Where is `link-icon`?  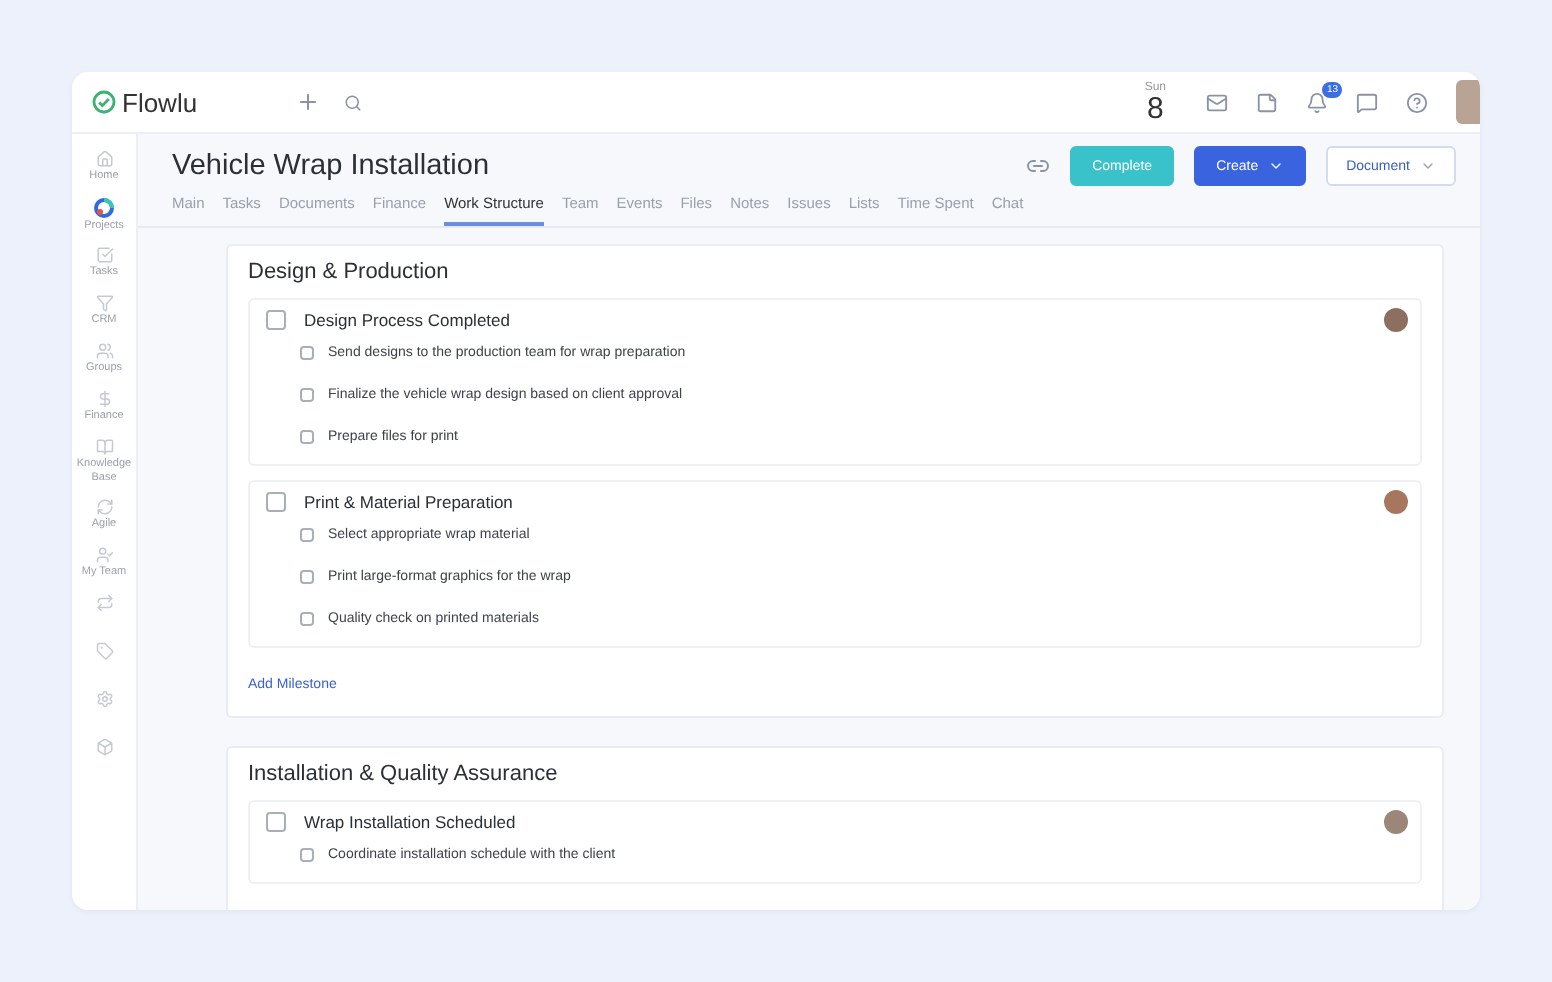
link-icon is located at coordinates (1038, 166).